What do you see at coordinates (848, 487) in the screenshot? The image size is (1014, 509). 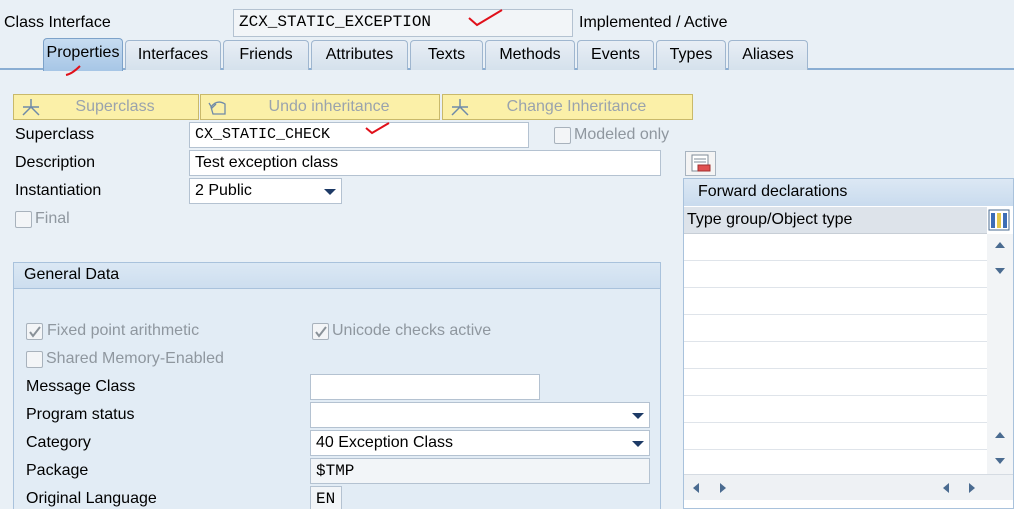 I see `horizontal-scrollbar` at bounding box center [848, 487].